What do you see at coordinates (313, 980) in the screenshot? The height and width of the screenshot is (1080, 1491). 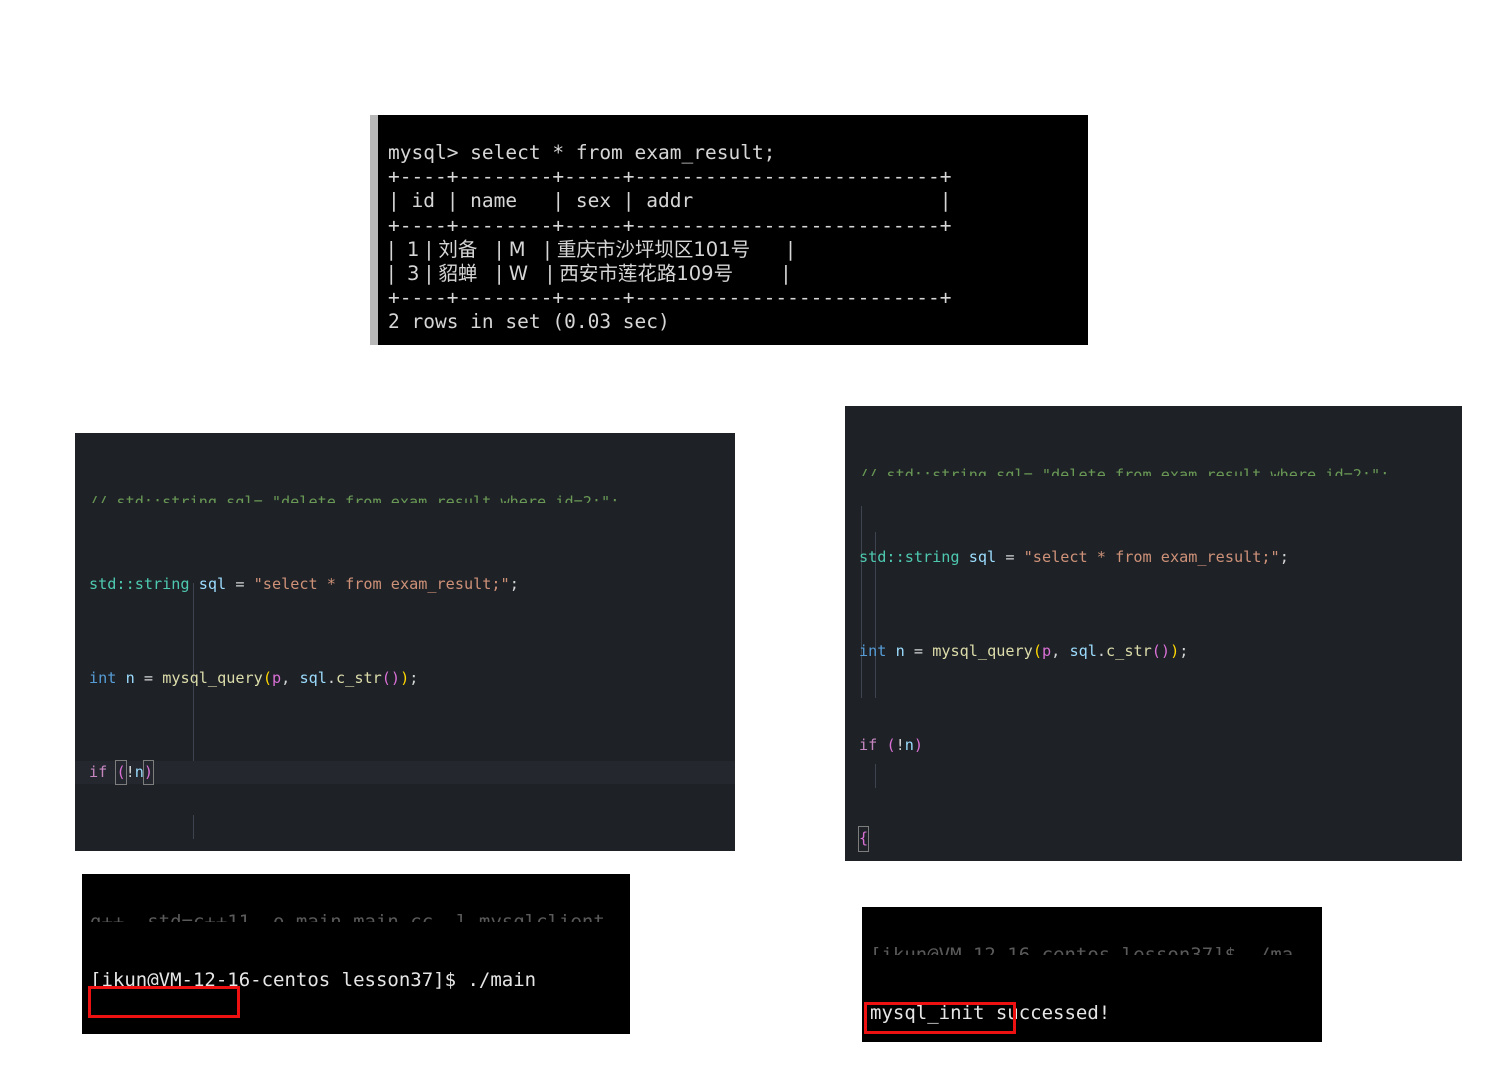 I see `shell-line-command: [ikun@VM-12-16-centos lesson37]$ ./main` at bounding box center [313, 980].